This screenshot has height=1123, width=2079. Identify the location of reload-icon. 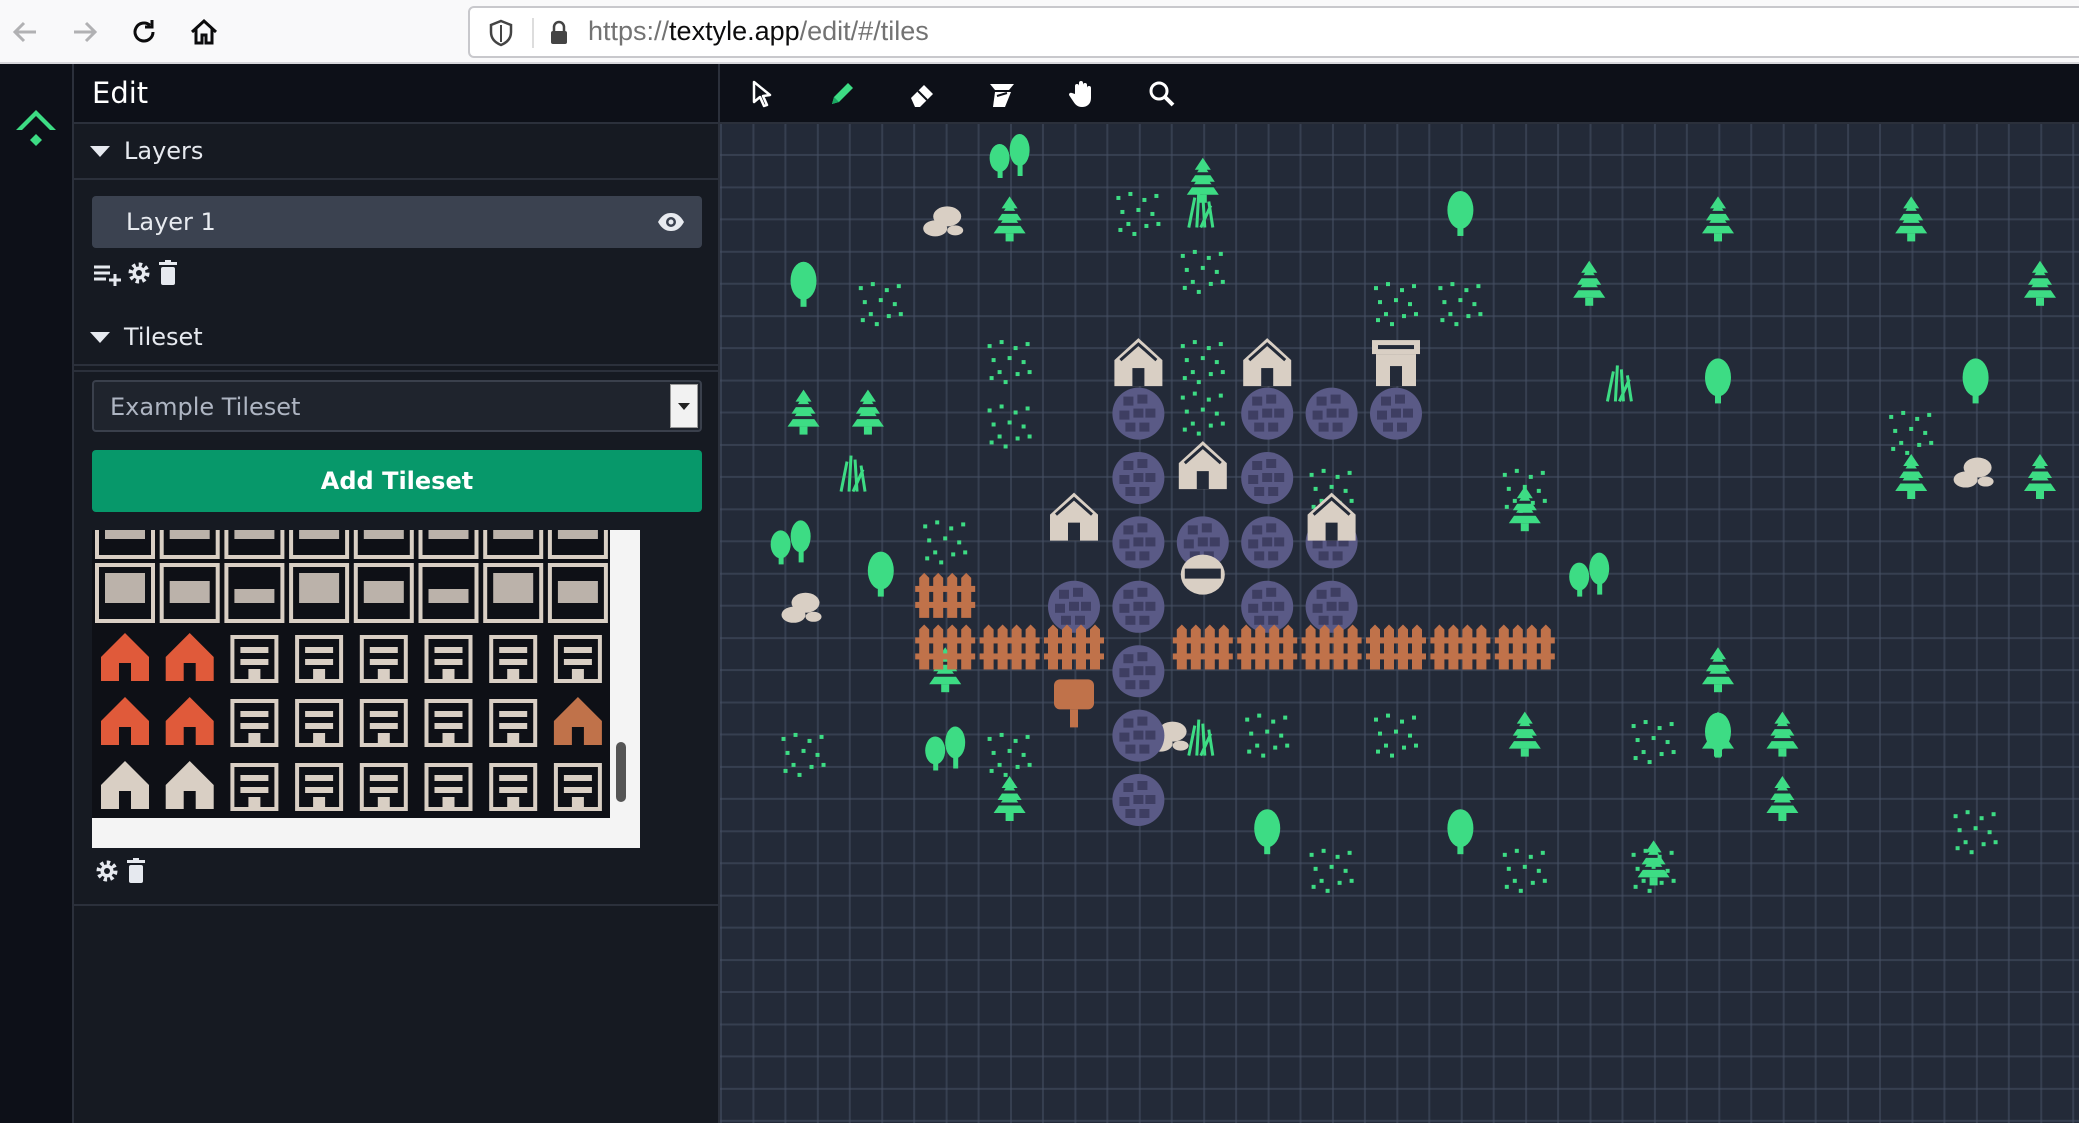
(144, 32).